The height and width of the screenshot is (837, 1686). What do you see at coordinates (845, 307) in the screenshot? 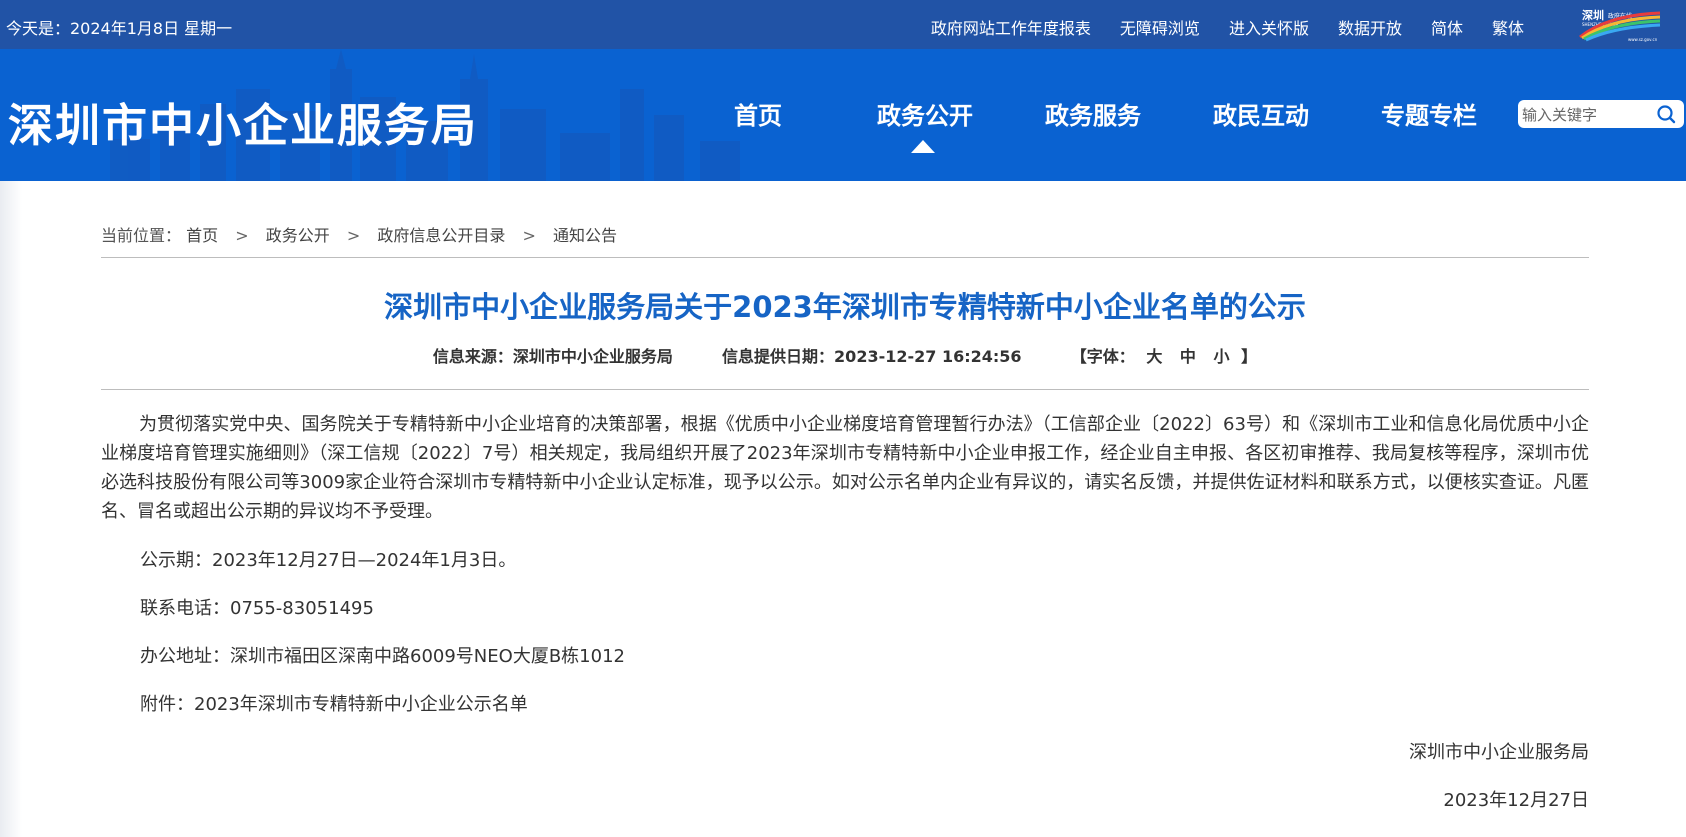
I see `article-title: 深圳市中小企业服务局关于2023年深圳市专精特新中小企业名单的公示` at bounding box center [845, 307].